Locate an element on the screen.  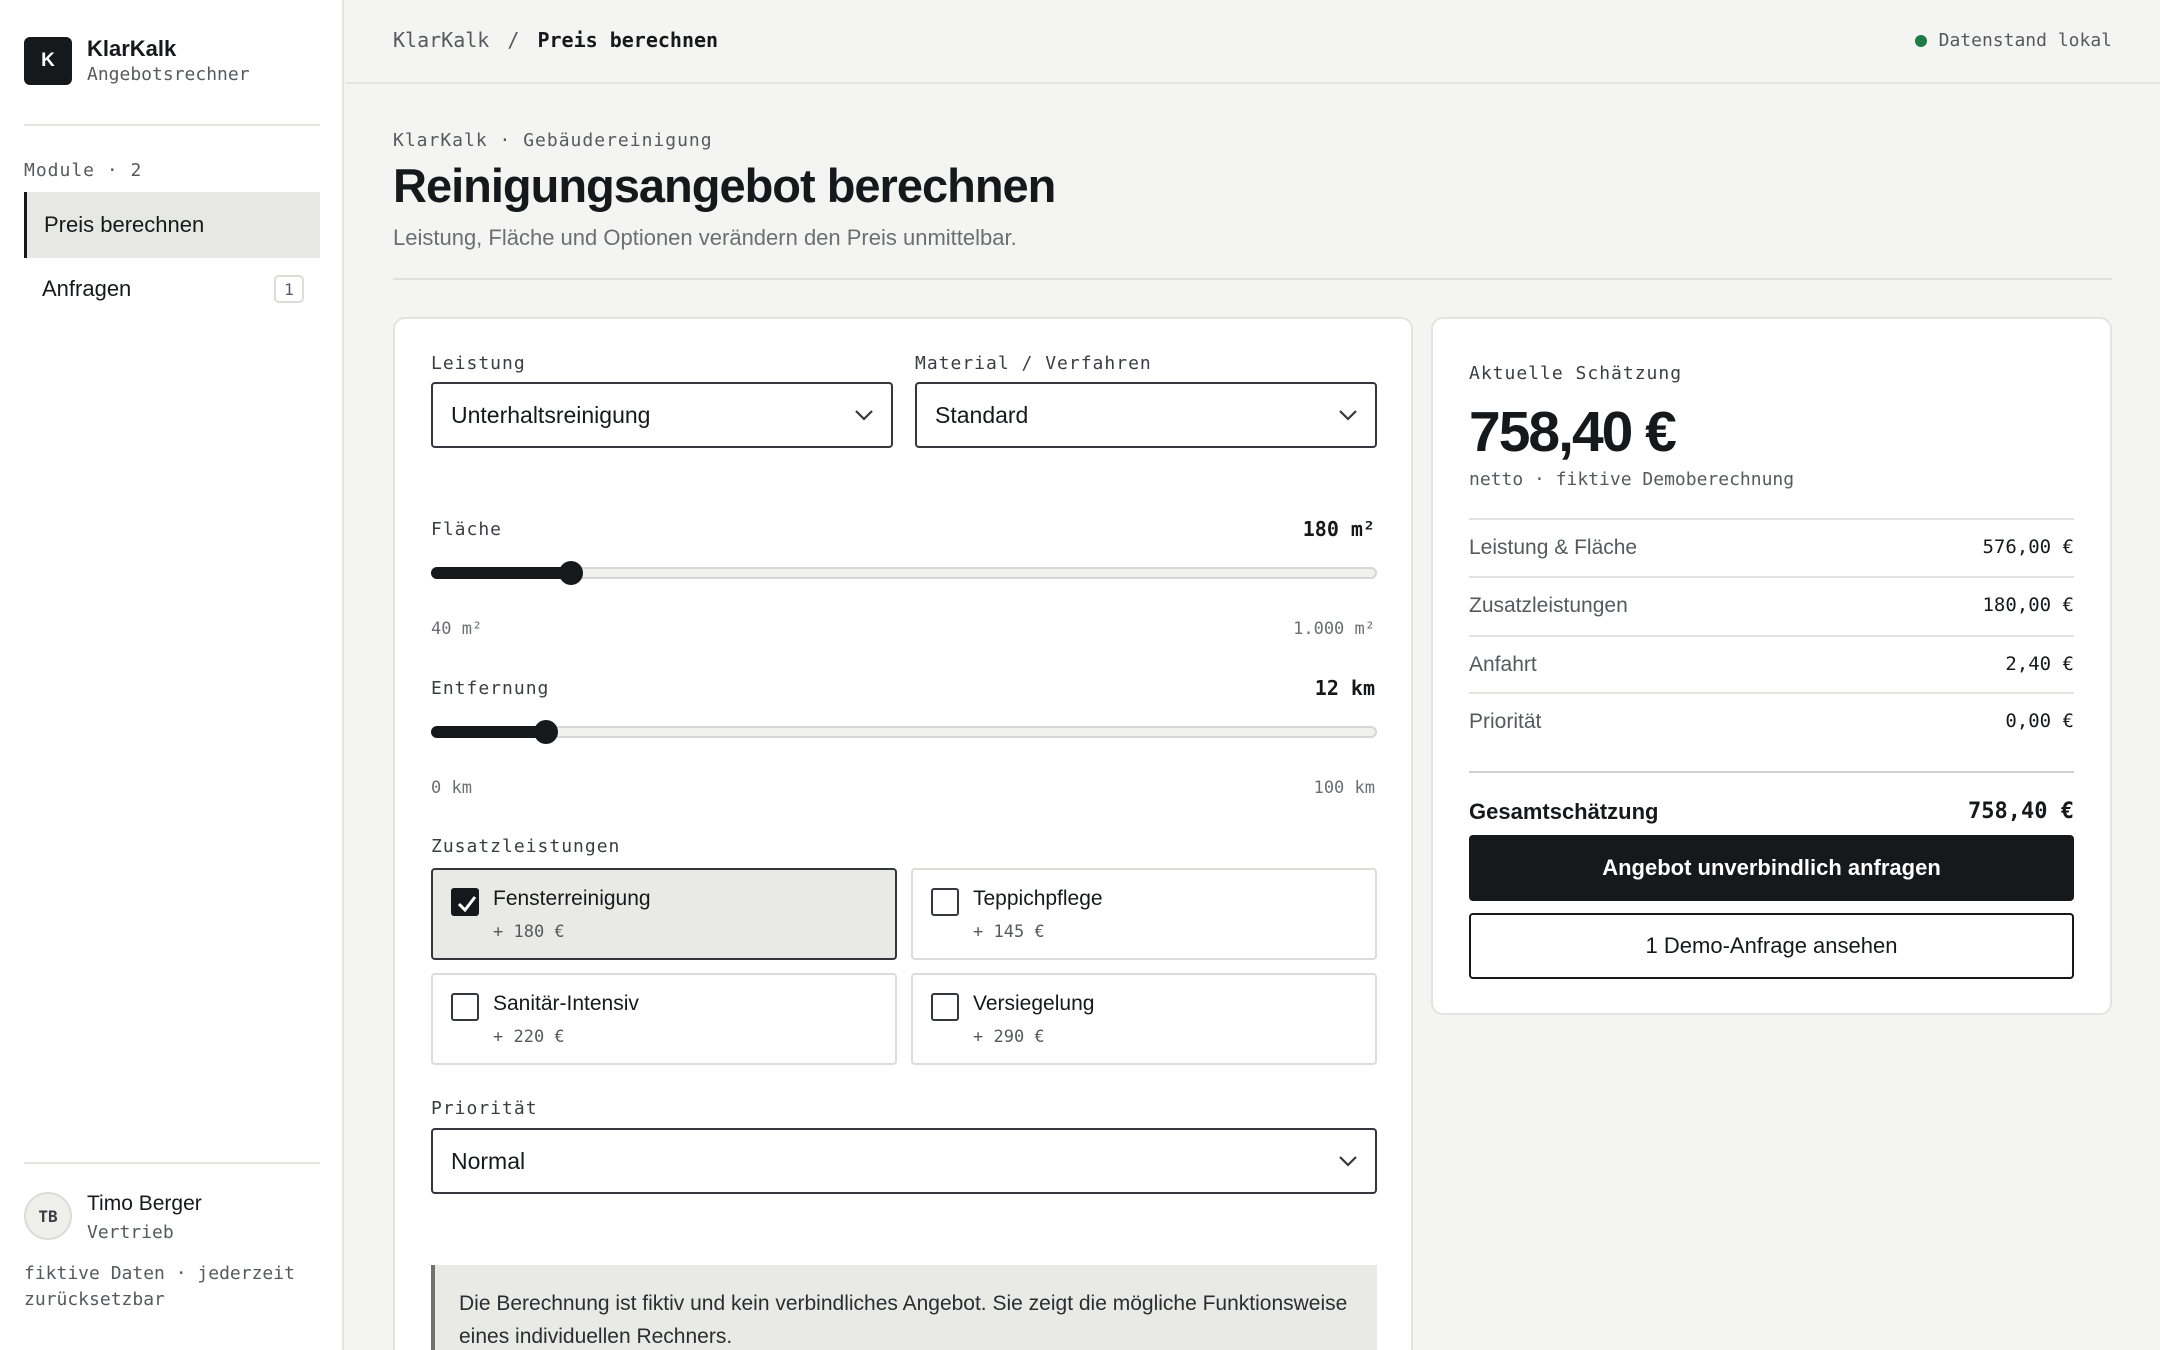
distance-slider-fill is located at coordinates (489, 732).